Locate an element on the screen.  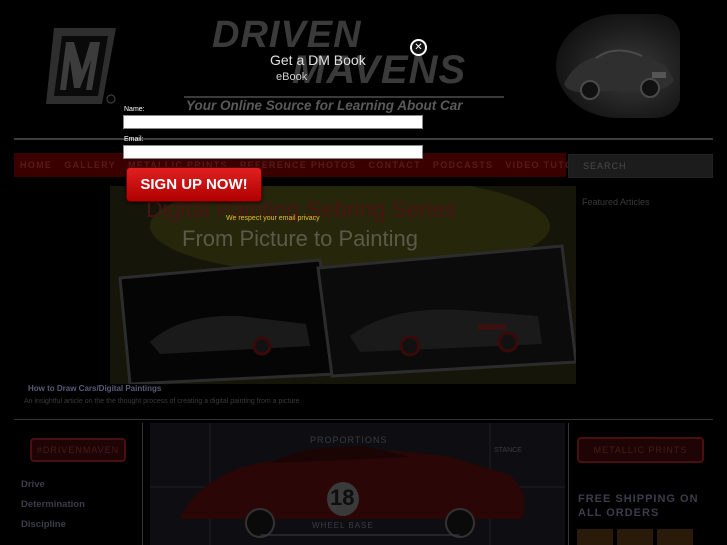
name-field-label: Name: is located at coordinates (134, 109).